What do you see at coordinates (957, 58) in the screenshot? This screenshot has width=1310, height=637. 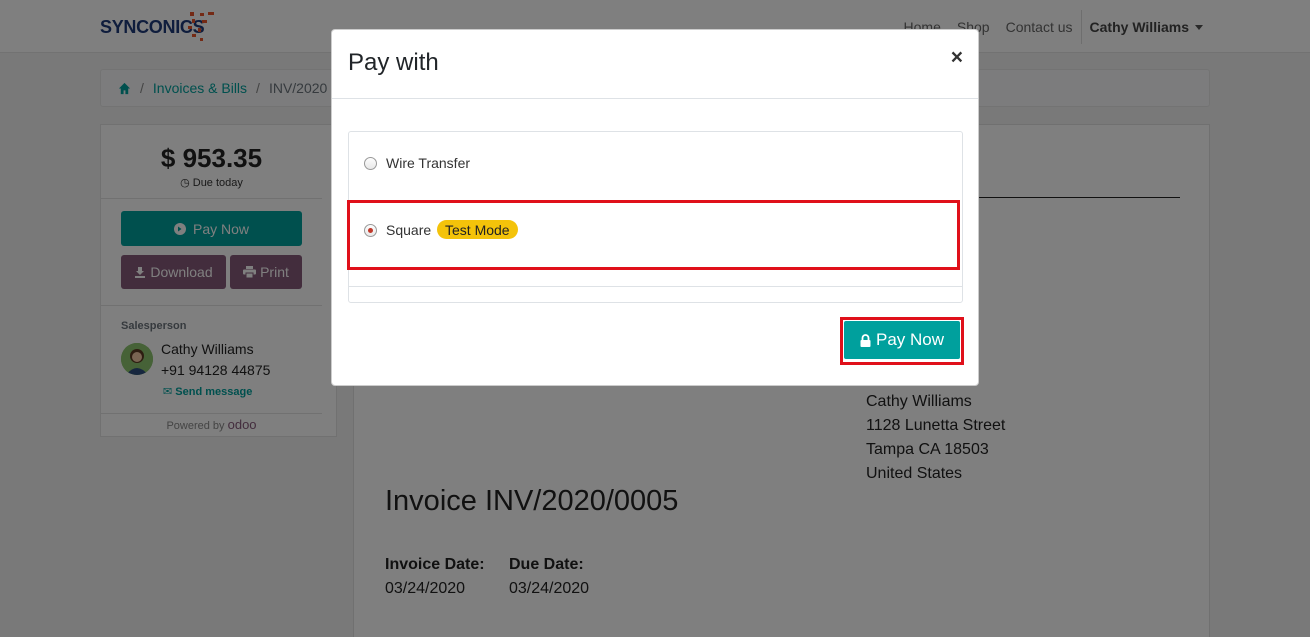 I see `close-icon: ×` at bounding box center [957, 58].